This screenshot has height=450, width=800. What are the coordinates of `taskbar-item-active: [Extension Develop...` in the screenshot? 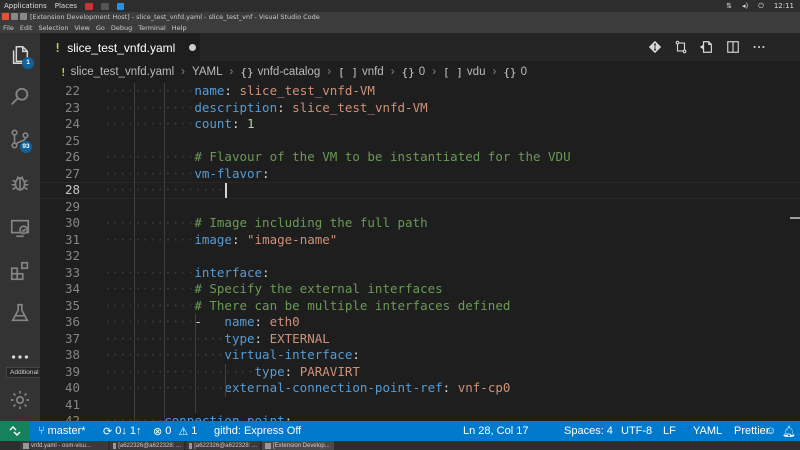 It's located at (298, 445).